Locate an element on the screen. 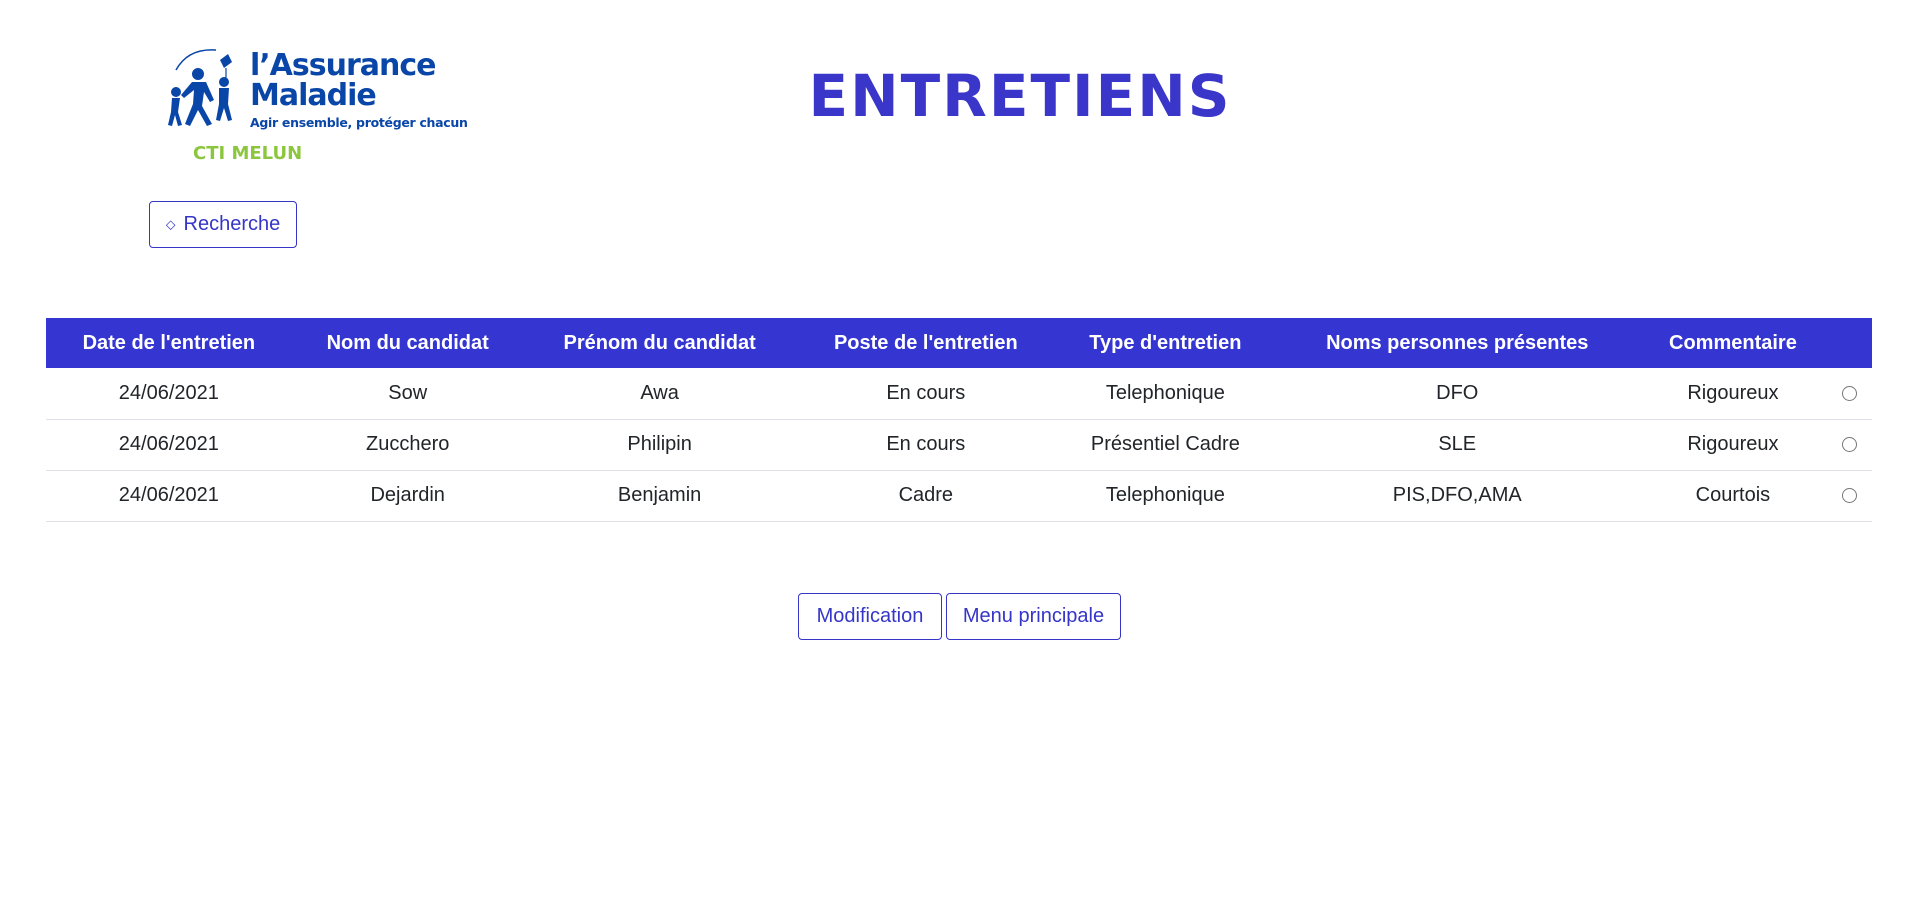 The height and width of the screenshot is (905, 1918). cell-attendees: DFO is located at coordinates (1457, 392).